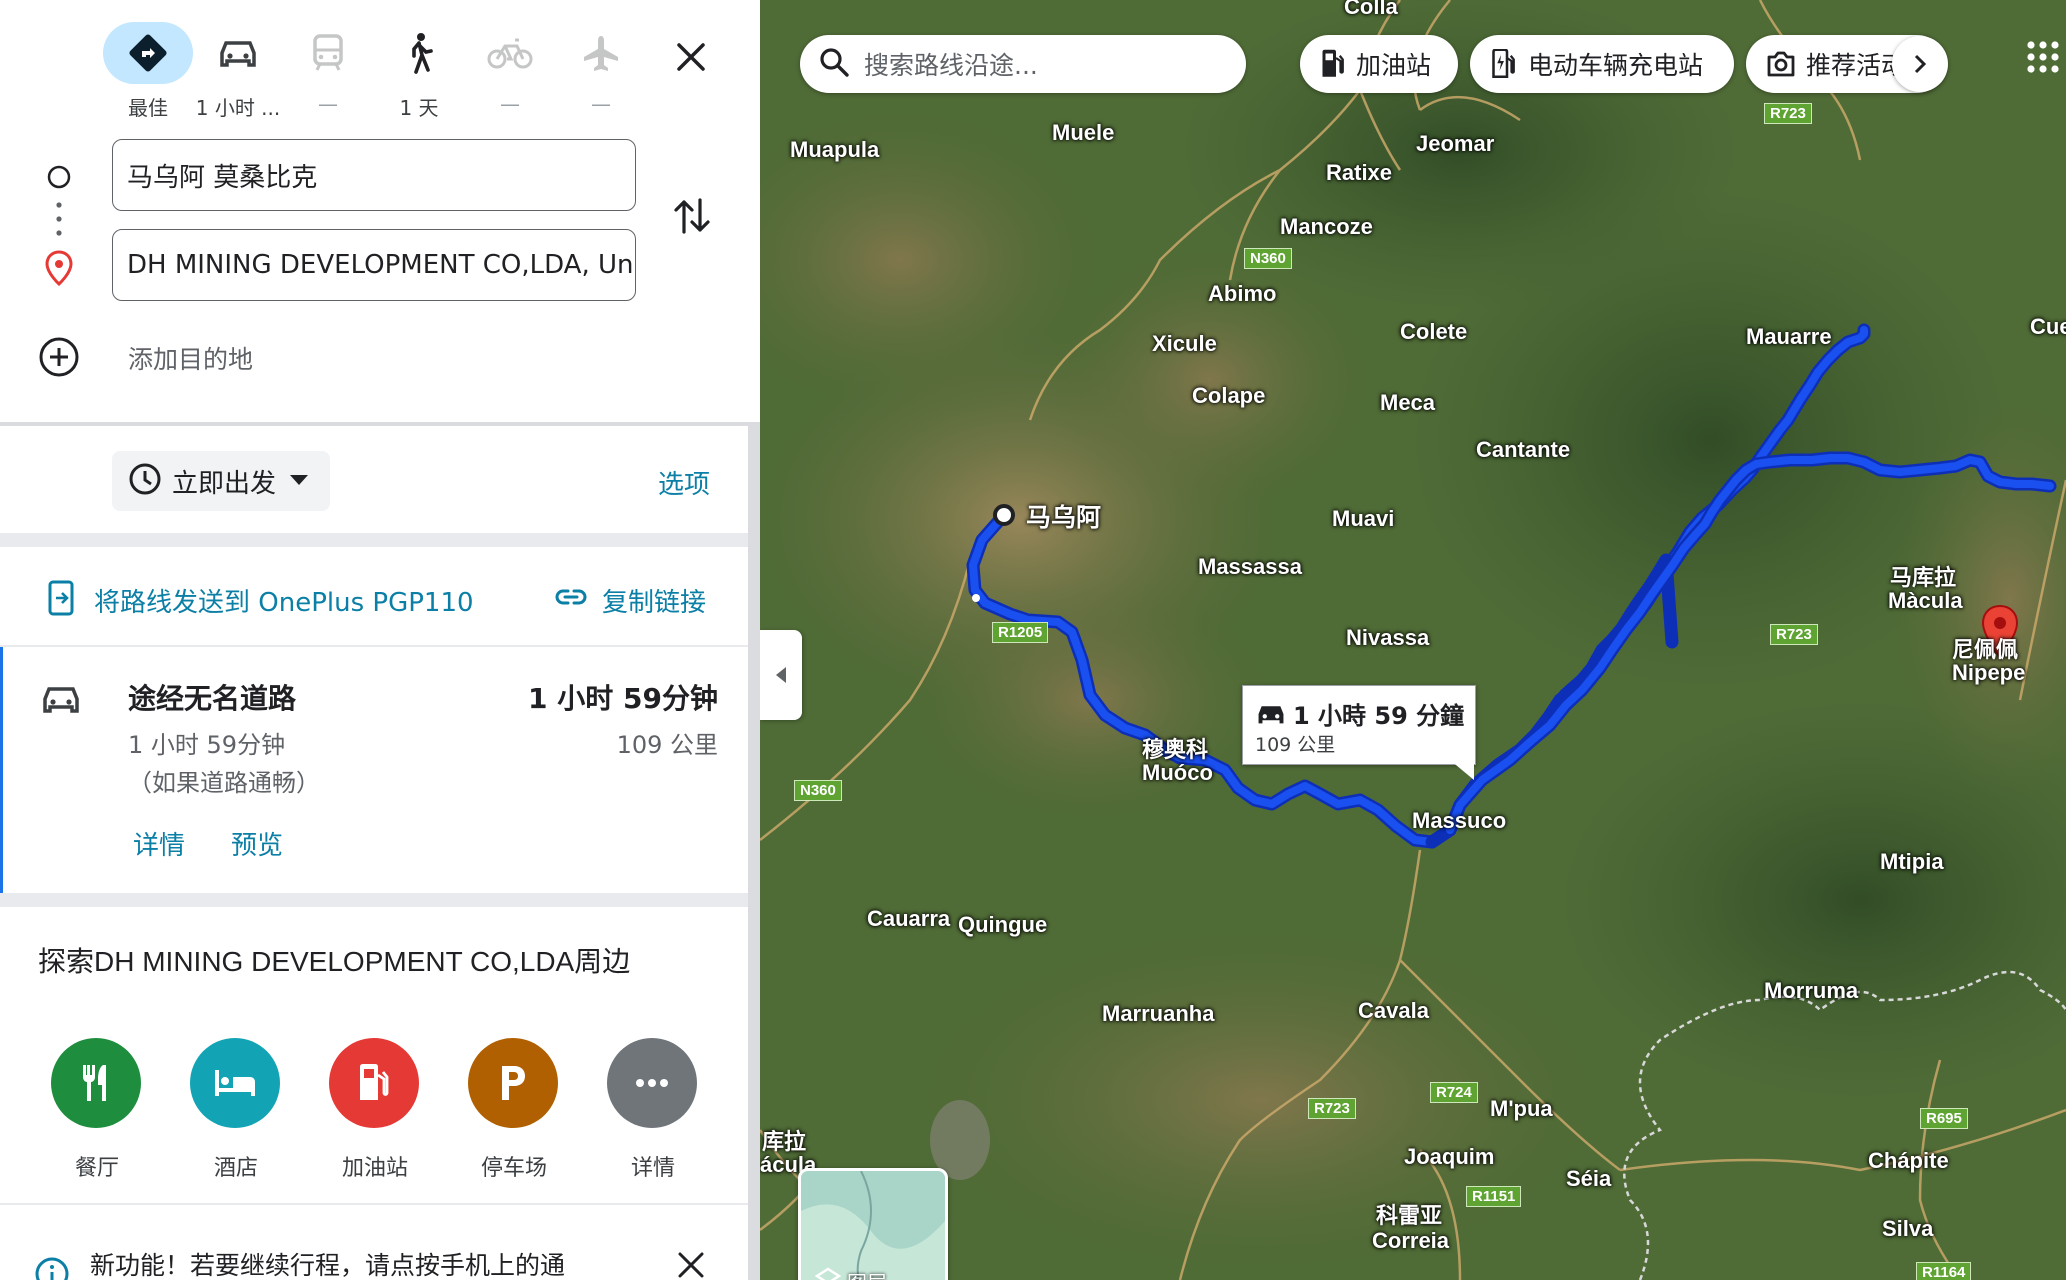  I want to click on origin-input: 马乌阿 莫桑比克, so click(374, 175).